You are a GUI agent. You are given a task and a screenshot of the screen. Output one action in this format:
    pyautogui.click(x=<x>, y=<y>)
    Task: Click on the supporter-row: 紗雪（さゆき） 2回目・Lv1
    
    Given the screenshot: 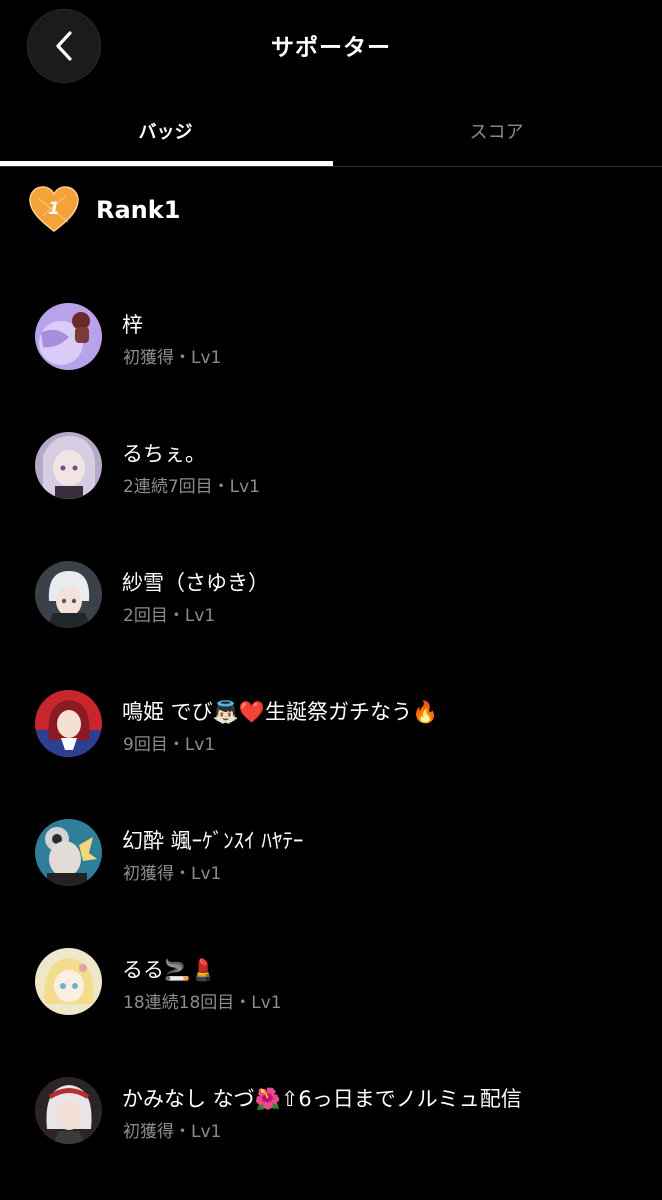 What is the action you would take?
    pyautogui.click(x=331, y=593)
    